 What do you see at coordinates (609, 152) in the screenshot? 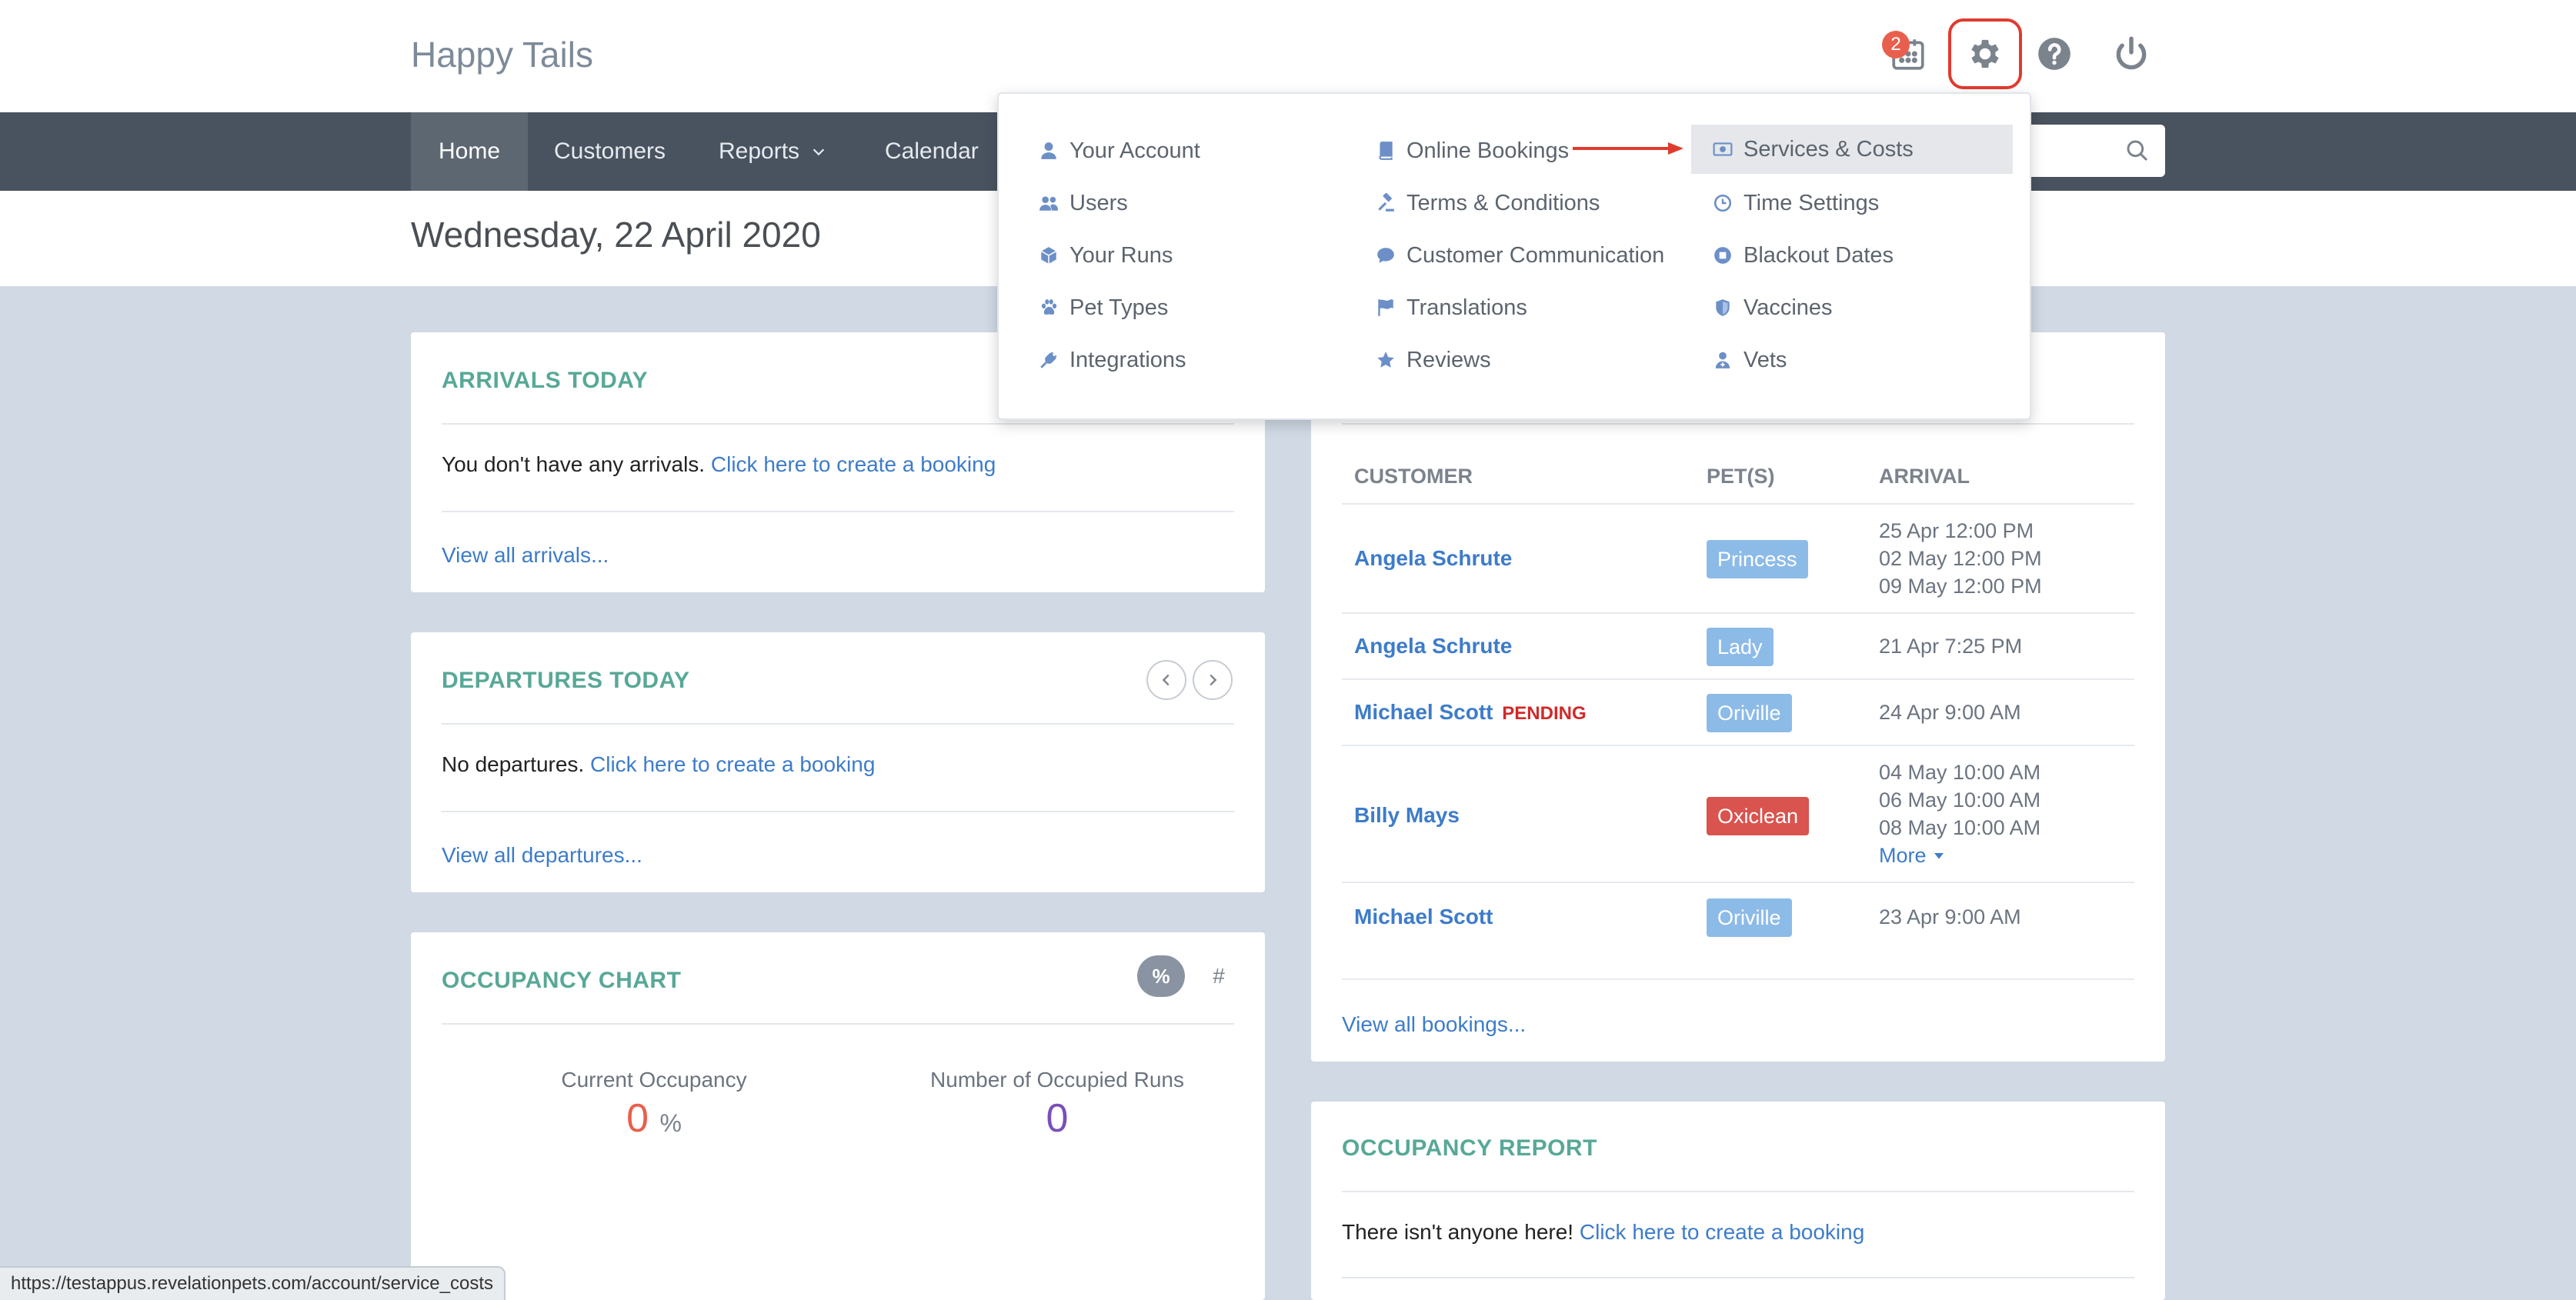
I see `nav-customers: Customers` at bounding box center [609, 152].